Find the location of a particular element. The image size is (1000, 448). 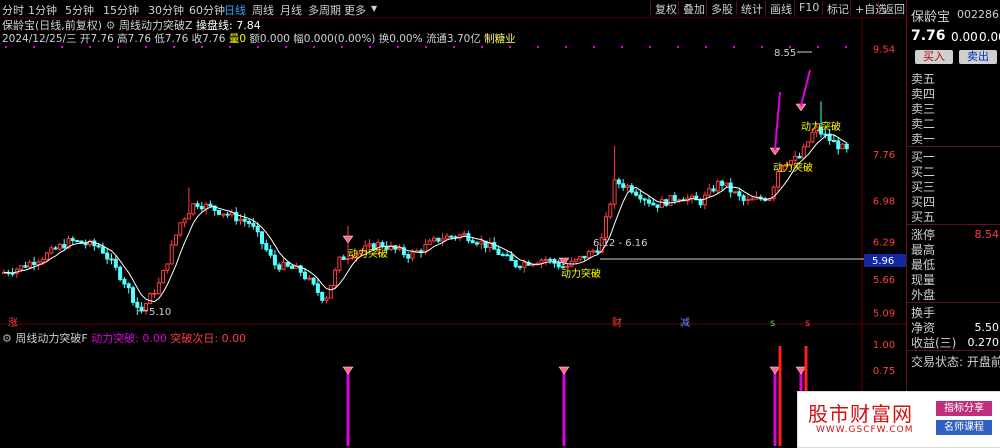

eps-value: 0.270 is located at coordinates (983, 342).